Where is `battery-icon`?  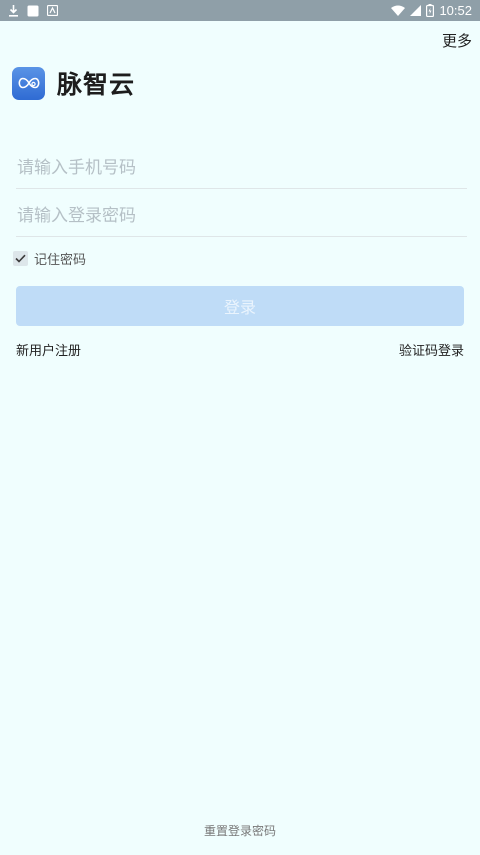 battery-icon is located at coordinates (430, 10).